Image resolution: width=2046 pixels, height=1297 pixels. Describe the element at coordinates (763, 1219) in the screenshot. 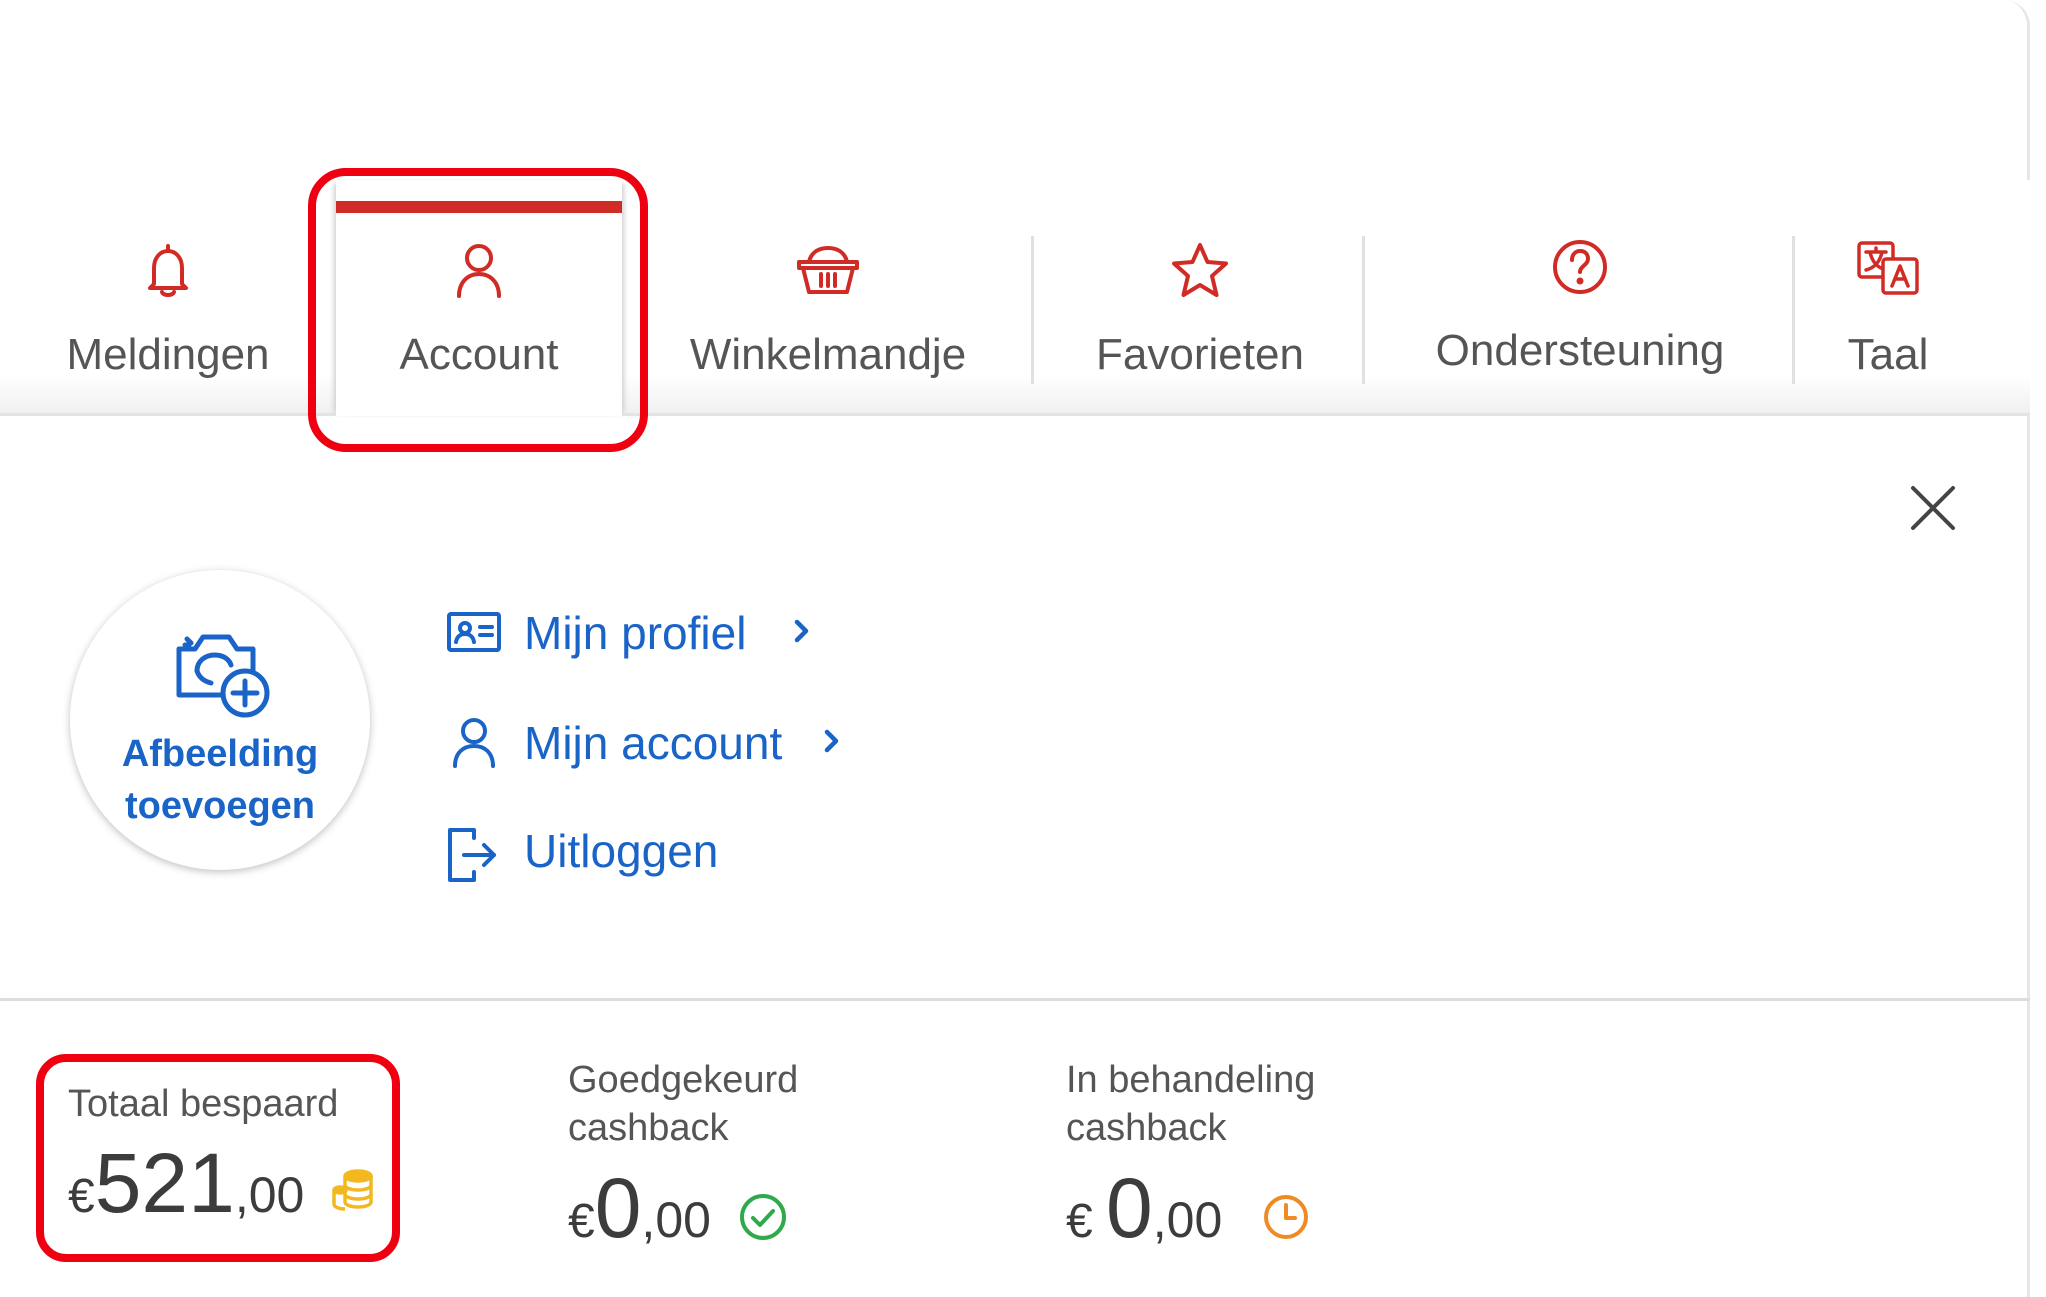

I see `check-circle-icon` at that location.